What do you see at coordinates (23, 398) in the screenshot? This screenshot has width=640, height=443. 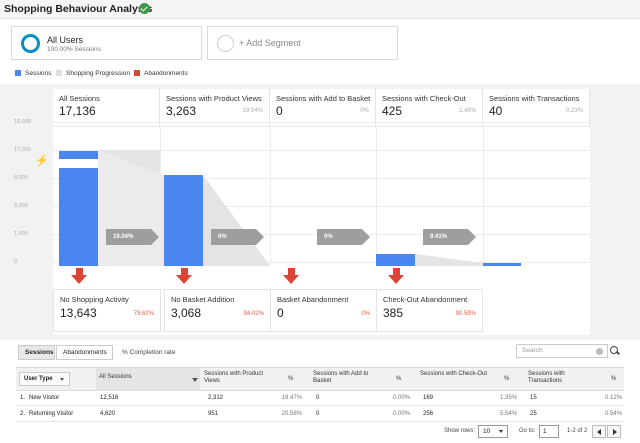 I see `row-index: 1.` at bounding box center [23, 398].